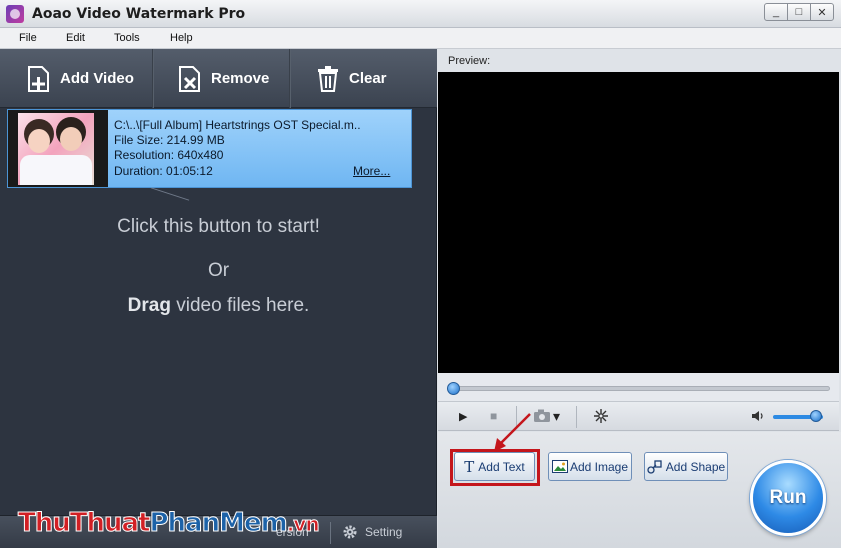 This screenshot has height=548, width=841. I want to click on setting-button: Setting, so click(372, 532).